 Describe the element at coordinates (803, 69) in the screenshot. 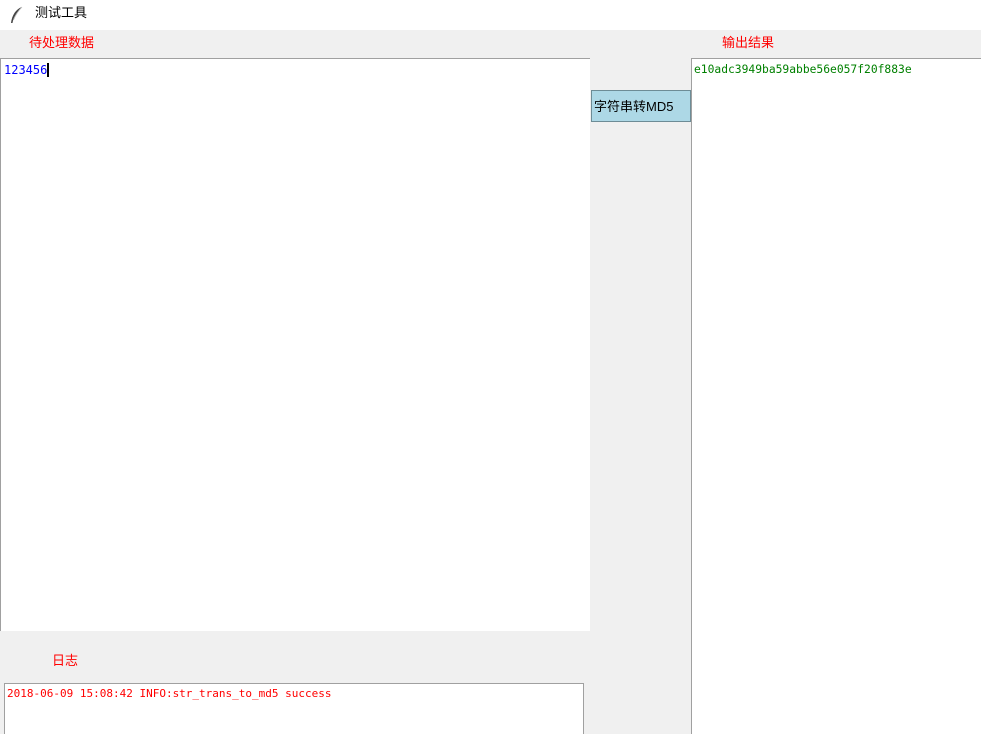

I see `output-text-value: e10adc3949ba59abbe56e057f20f883e` at that location.